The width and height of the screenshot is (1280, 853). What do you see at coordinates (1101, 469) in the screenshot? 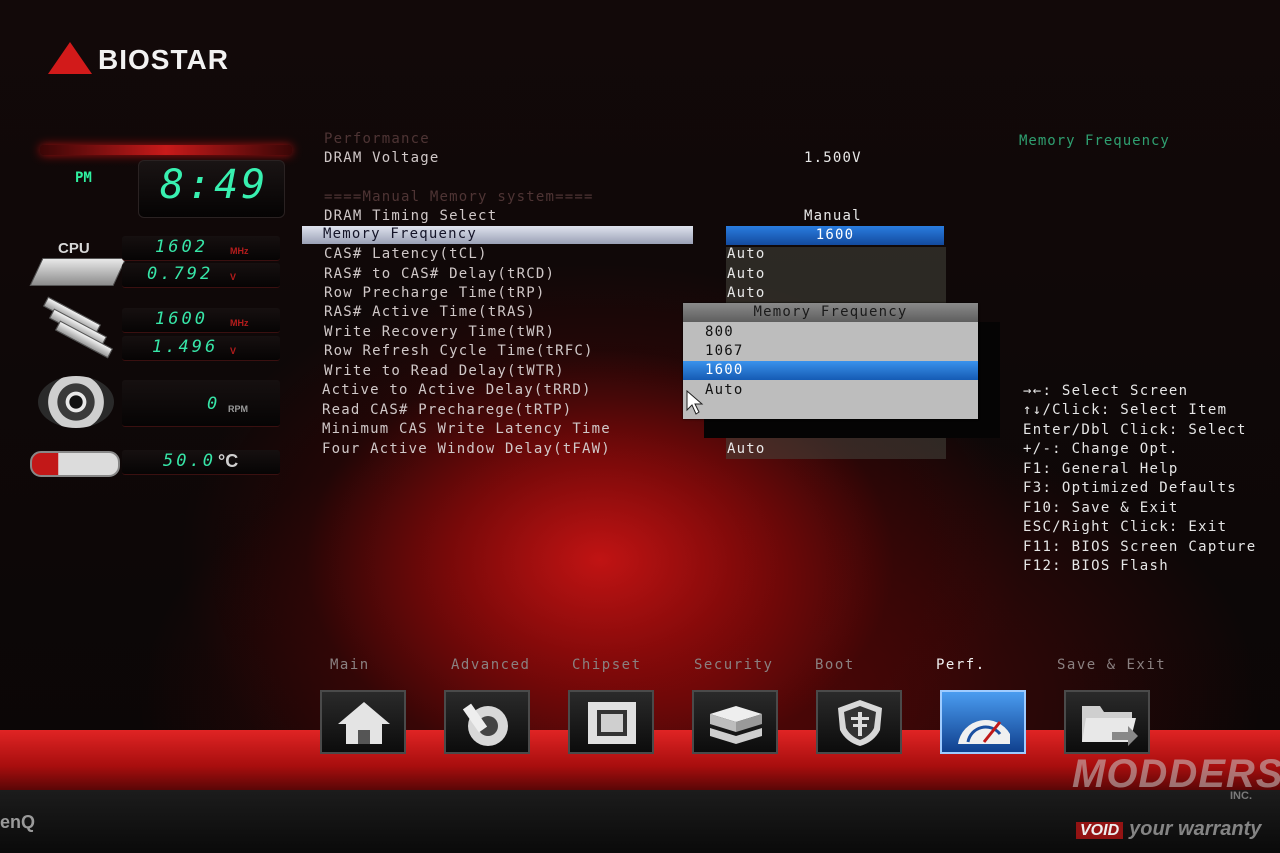
I see `help-line: F1: General Help` at bounding box center [1101, 469].